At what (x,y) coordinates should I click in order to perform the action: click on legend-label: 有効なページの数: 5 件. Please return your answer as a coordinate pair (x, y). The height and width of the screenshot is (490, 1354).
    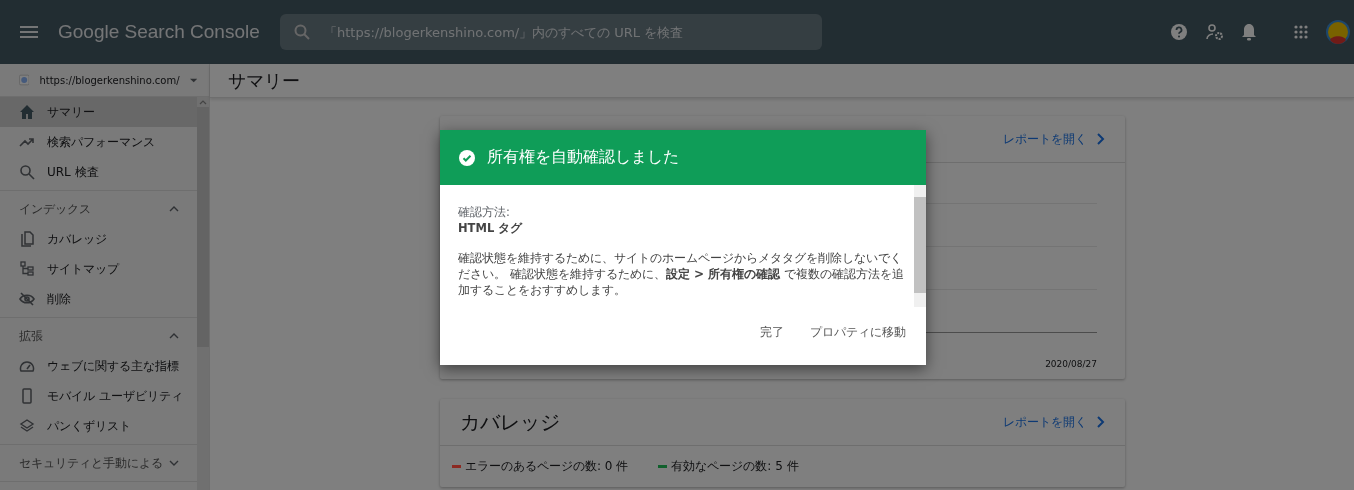
    Looking at the image, I should click on (735, 466).